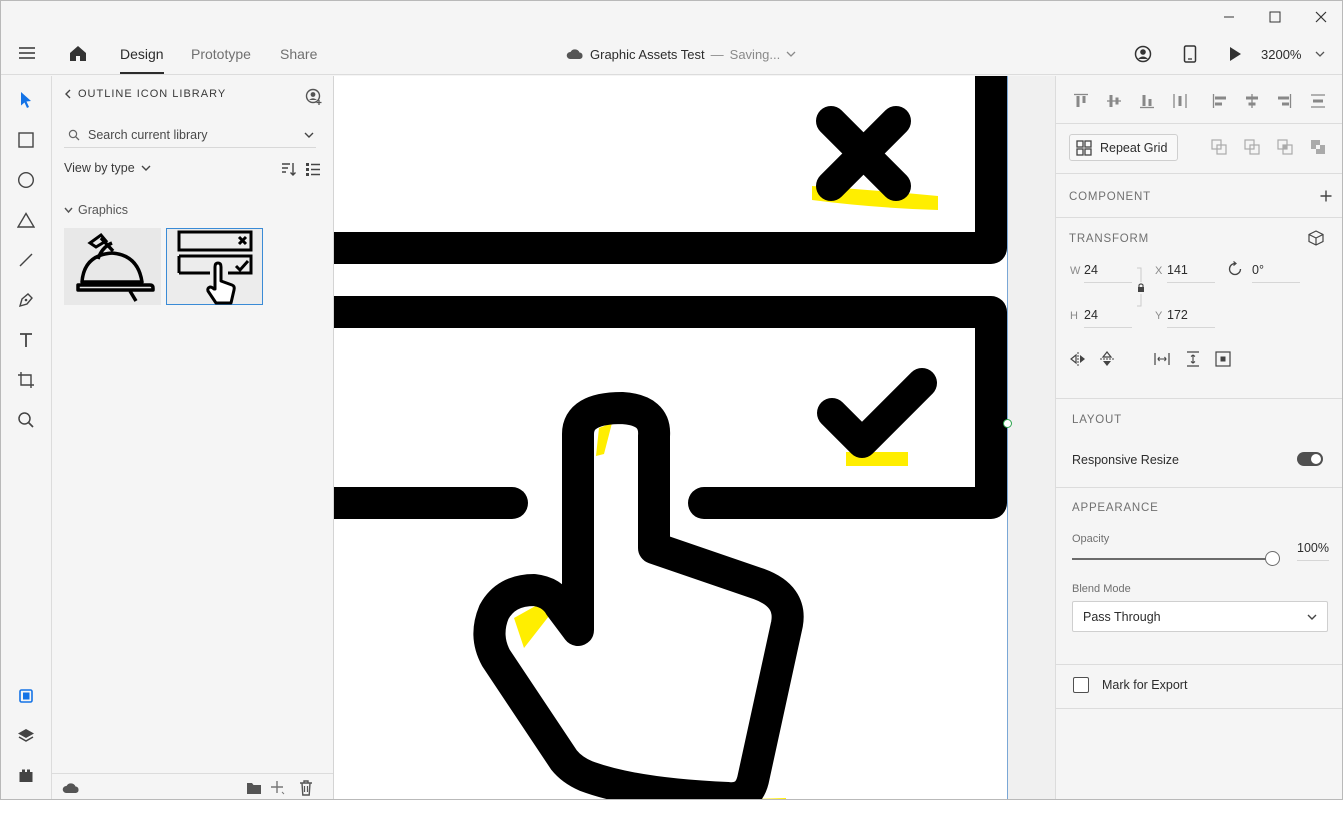 The width and height of the screenshot is (1343, 814). What do you see at coordinates (1101, 589) in the screenshot?
I see `blend-mode-label: Blend Mode` at bounding box center [1101, 589].